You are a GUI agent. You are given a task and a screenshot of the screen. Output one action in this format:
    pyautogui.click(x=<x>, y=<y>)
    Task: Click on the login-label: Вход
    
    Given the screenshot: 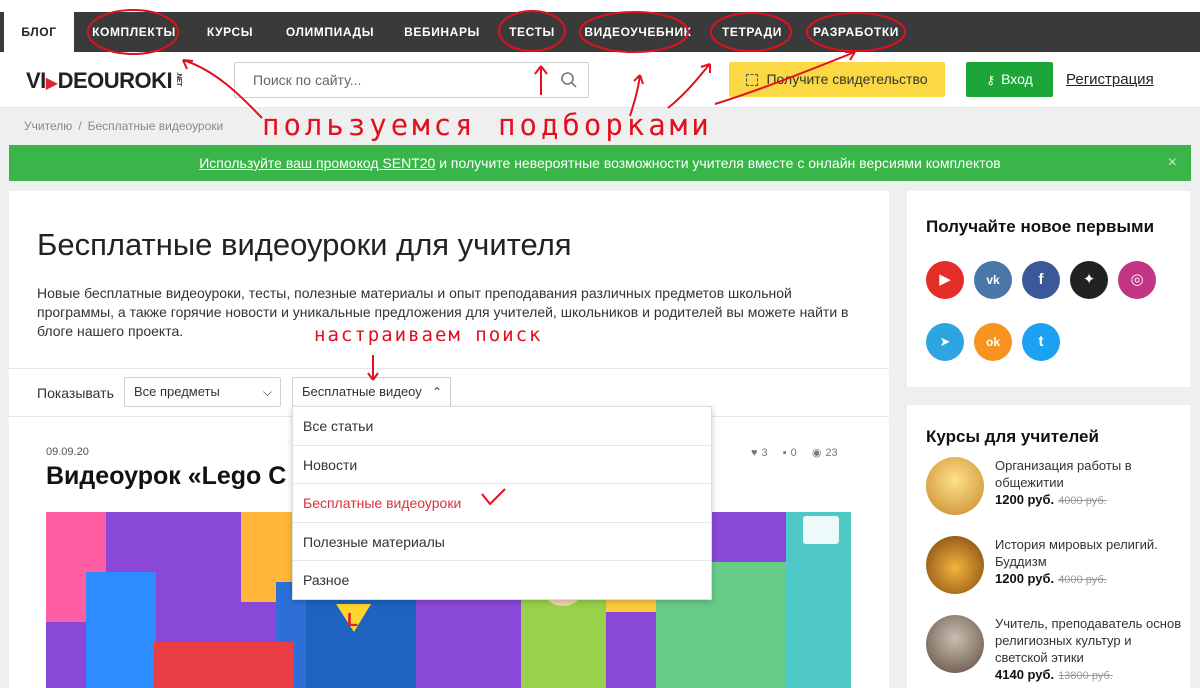 What is the action you would take?
    pyautogui.click(x=1017, y=79)
    